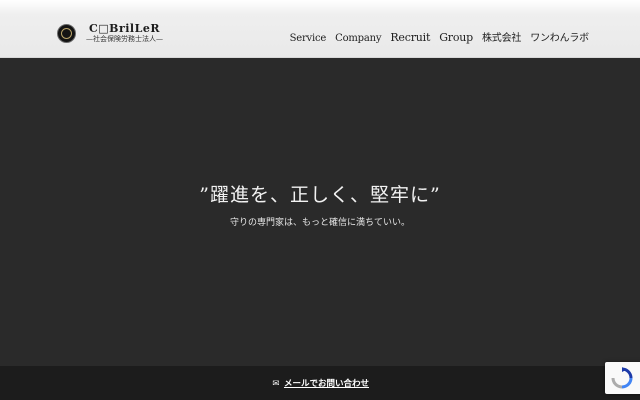 Image resolution: width=640 pixels, height=400 pixels. What do you see at coordinates (358, 38) in the screenshot?
I see `nav-company: Company` at bounding box center [358, 38].